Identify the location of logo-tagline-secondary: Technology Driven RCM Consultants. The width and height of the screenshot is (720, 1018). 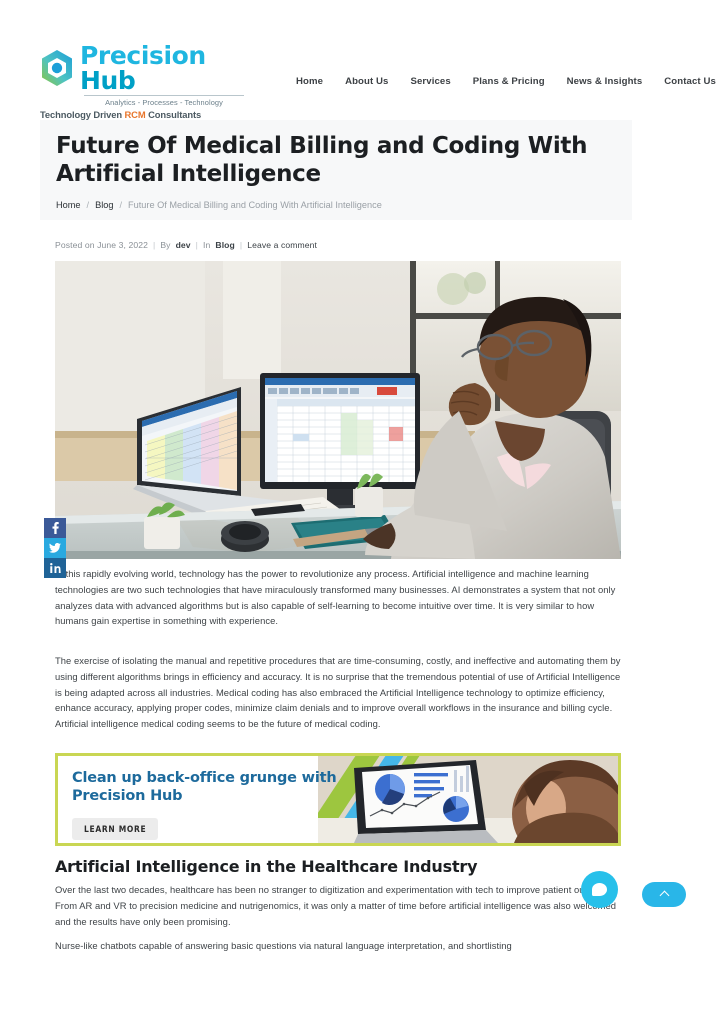
(142, 114).